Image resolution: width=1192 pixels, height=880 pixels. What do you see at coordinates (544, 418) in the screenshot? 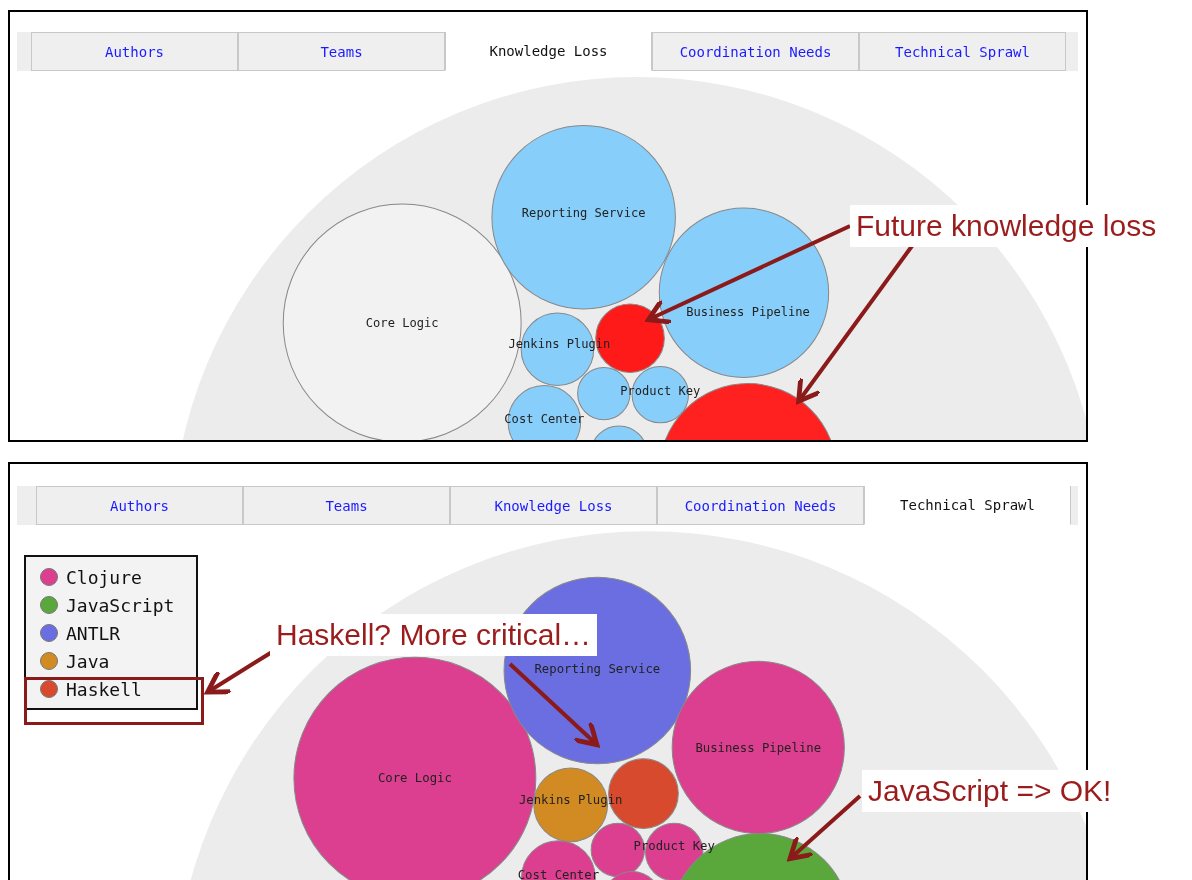
I see `bubble-label: Cost Center` at bounding box center [544, 418].